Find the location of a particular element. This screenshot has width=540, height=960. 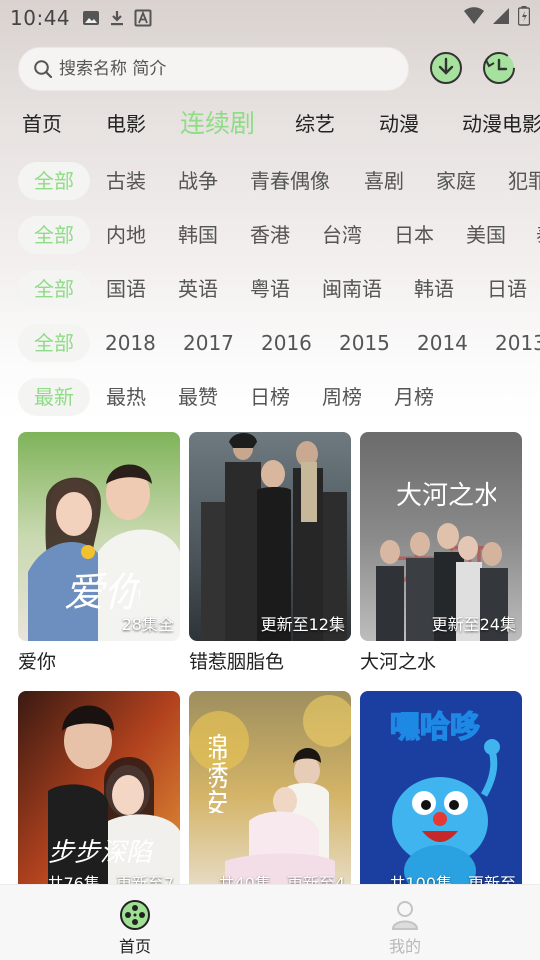

language-chip: 韩语 is located at coordinates (434, 289).